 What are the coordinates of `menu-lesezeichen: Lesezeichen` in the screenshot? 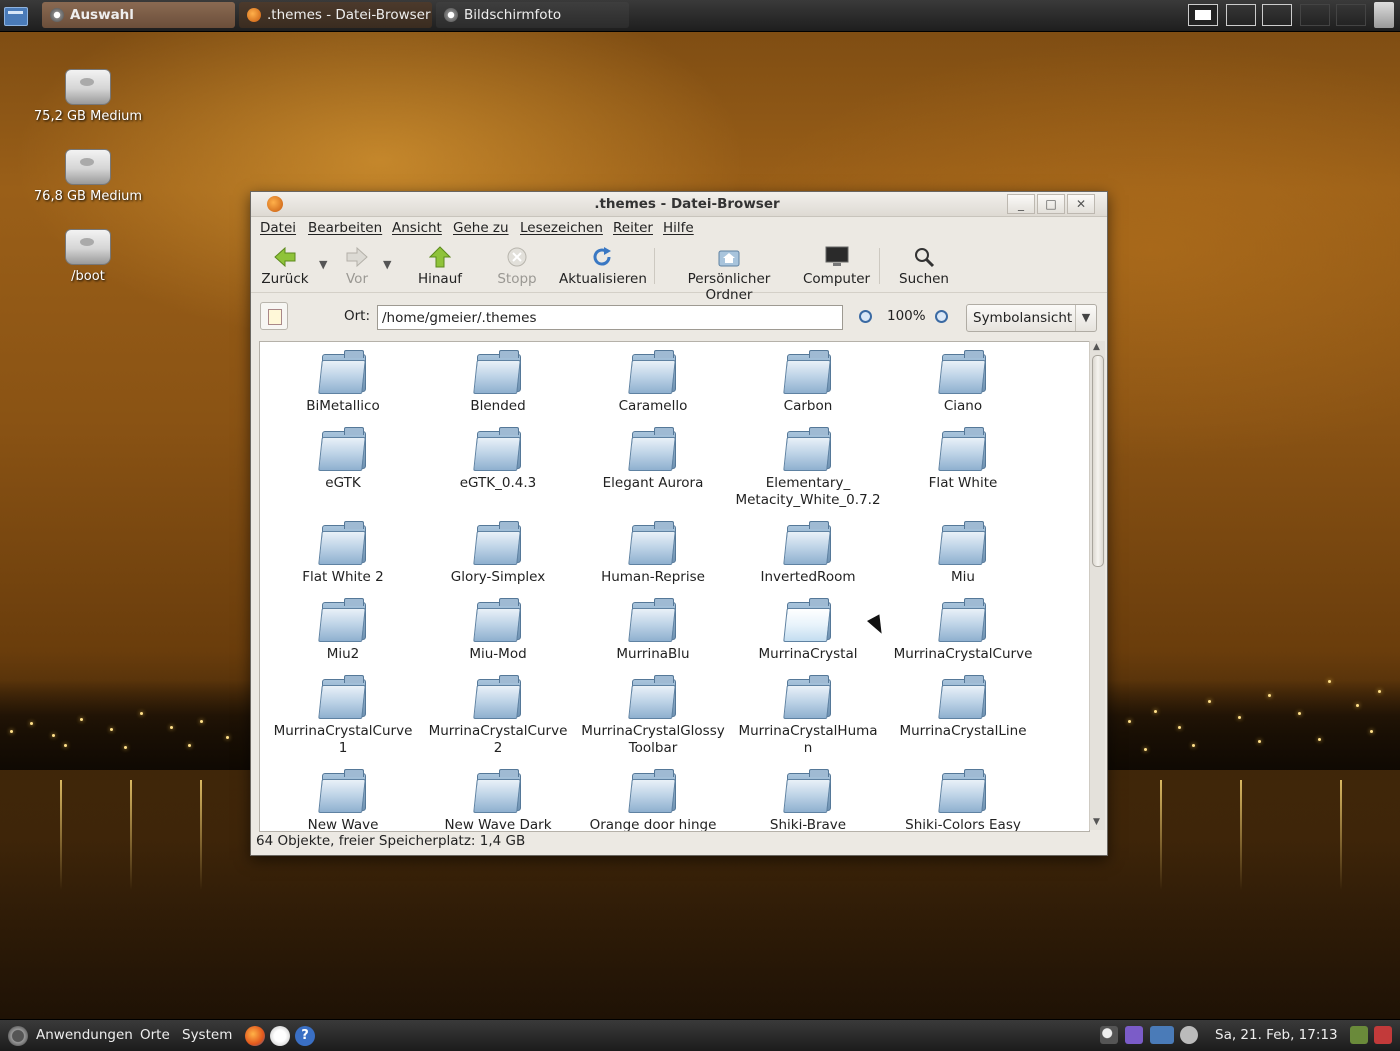 It's located at (561, 228).